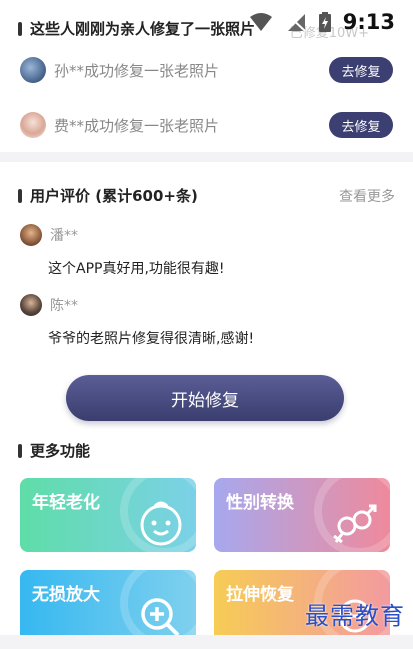 This screenshot has height=649, width=413. Describe the element at coordinates (260, 595) in the screenshot. I see `feature-card-label: 拉伸恢复` at that location.